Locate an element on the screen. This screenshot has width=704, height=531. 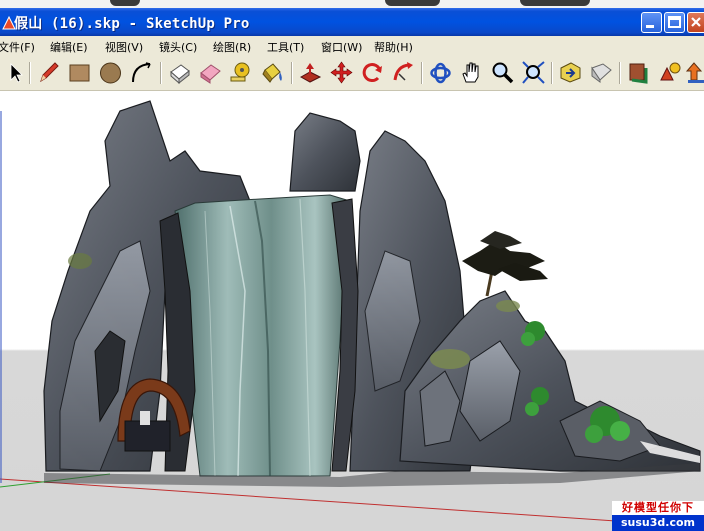
follow-me-tool-button is located at coordinates (403, 72).